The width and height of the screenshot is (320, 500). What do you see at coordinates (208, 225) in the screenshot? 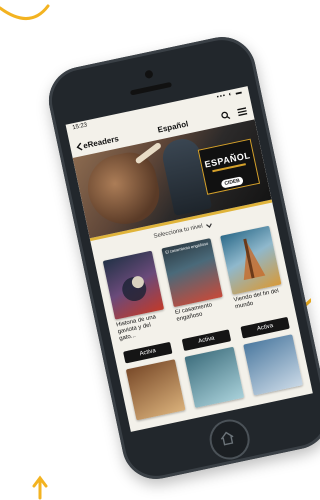
I see `chevron-down-icon` at bounding box center [208, 225].